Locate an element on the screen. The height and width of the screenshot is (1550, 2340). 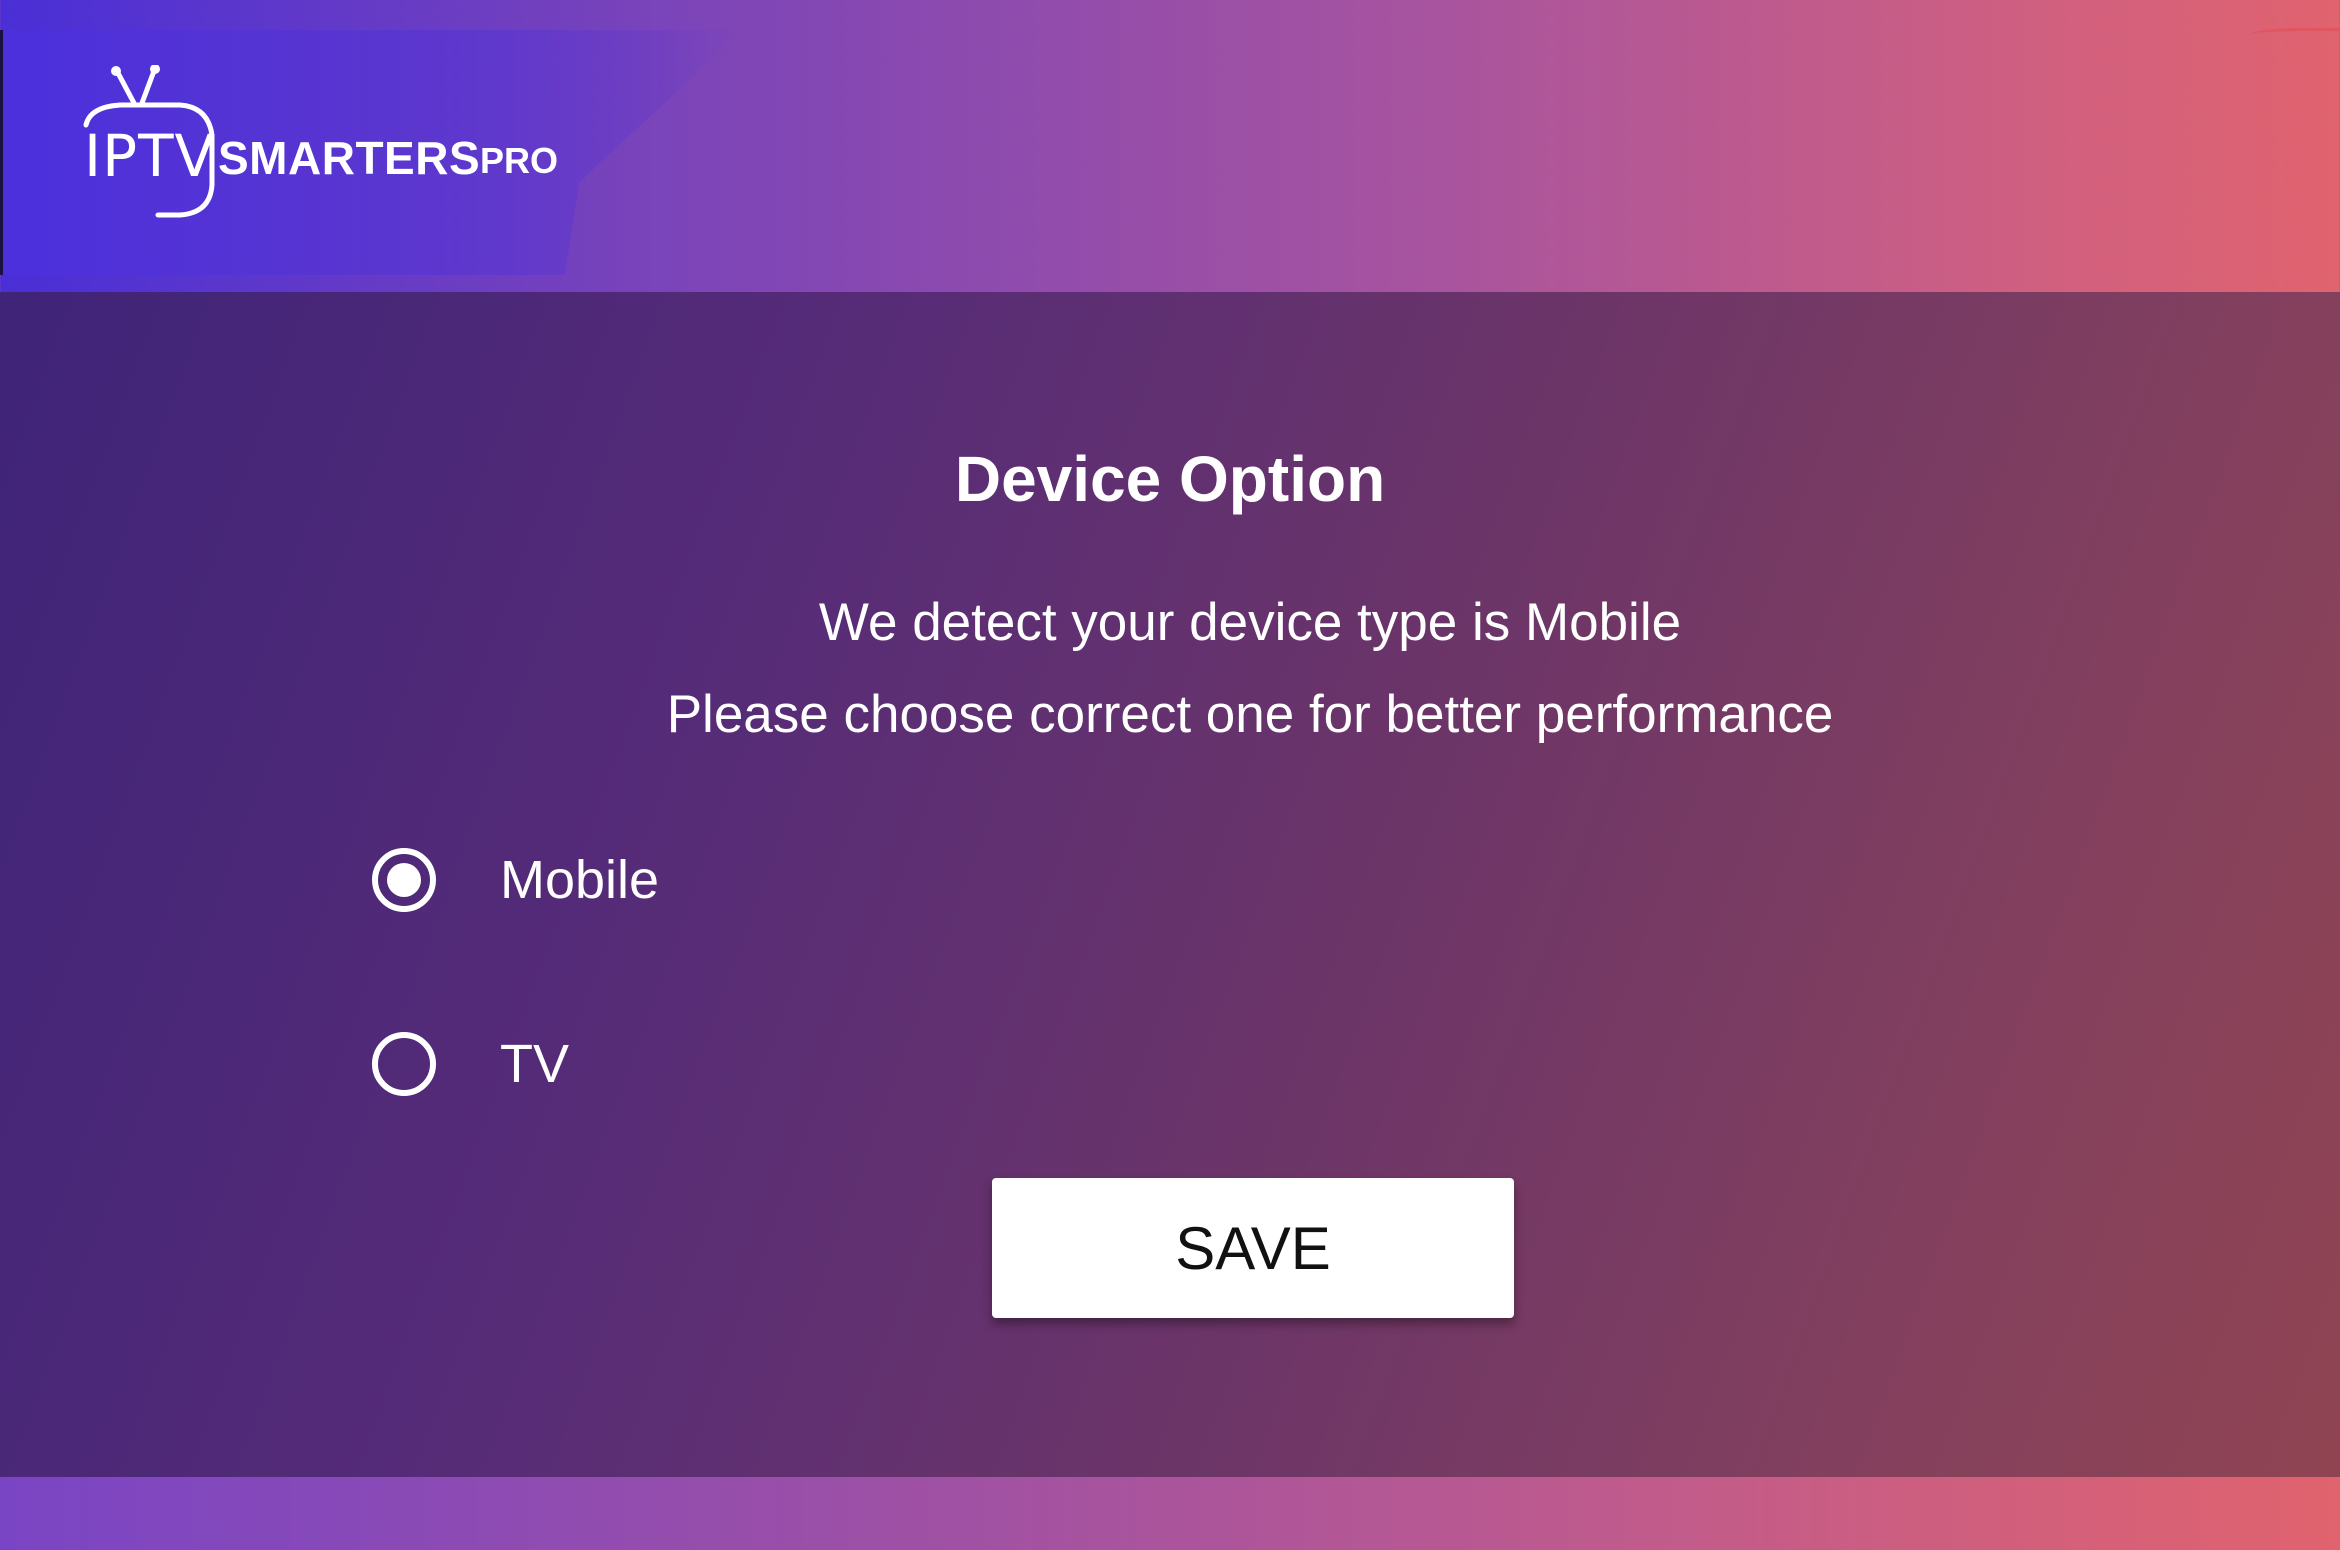
radio-label-tv: TV is located at coordinates (535, 1064).